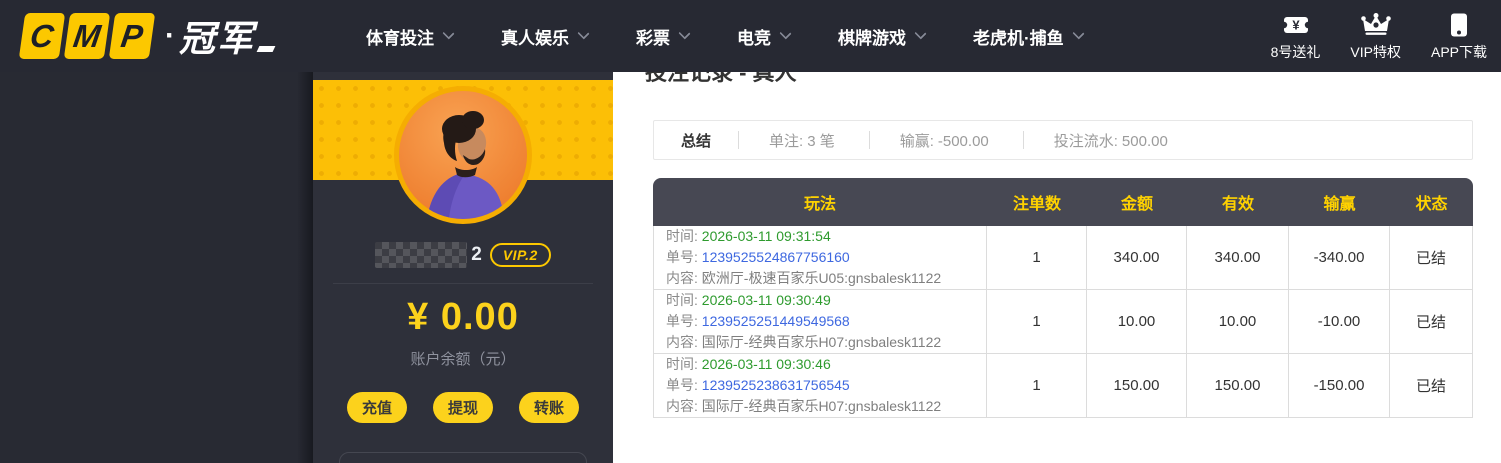  I want to click on col-header-play: 玩法, so click(820, 202).